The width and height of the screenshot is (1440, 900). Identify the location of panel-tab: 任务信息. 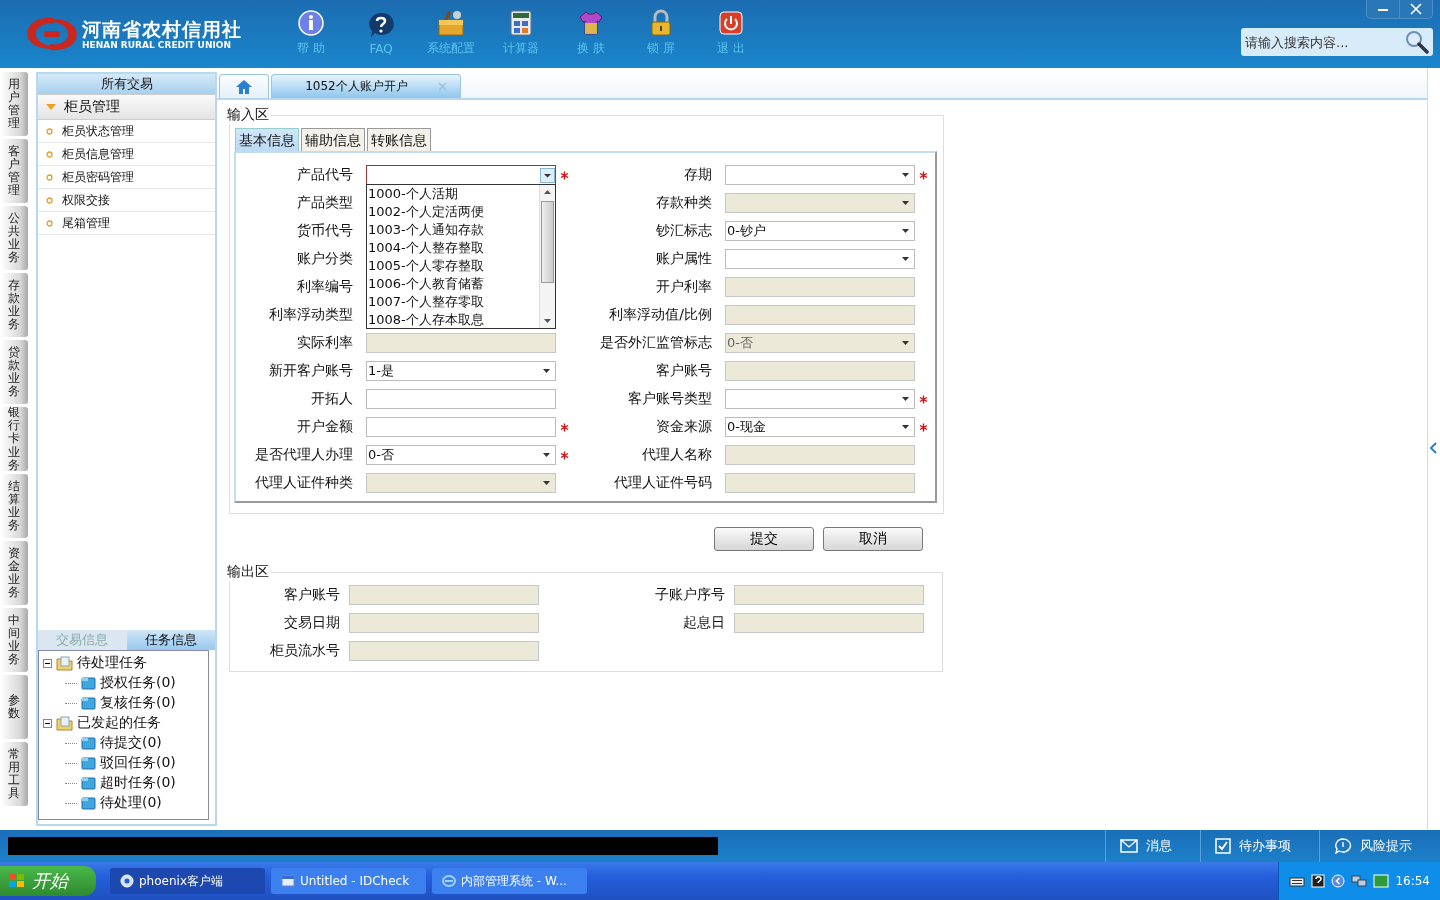
(170, 640).